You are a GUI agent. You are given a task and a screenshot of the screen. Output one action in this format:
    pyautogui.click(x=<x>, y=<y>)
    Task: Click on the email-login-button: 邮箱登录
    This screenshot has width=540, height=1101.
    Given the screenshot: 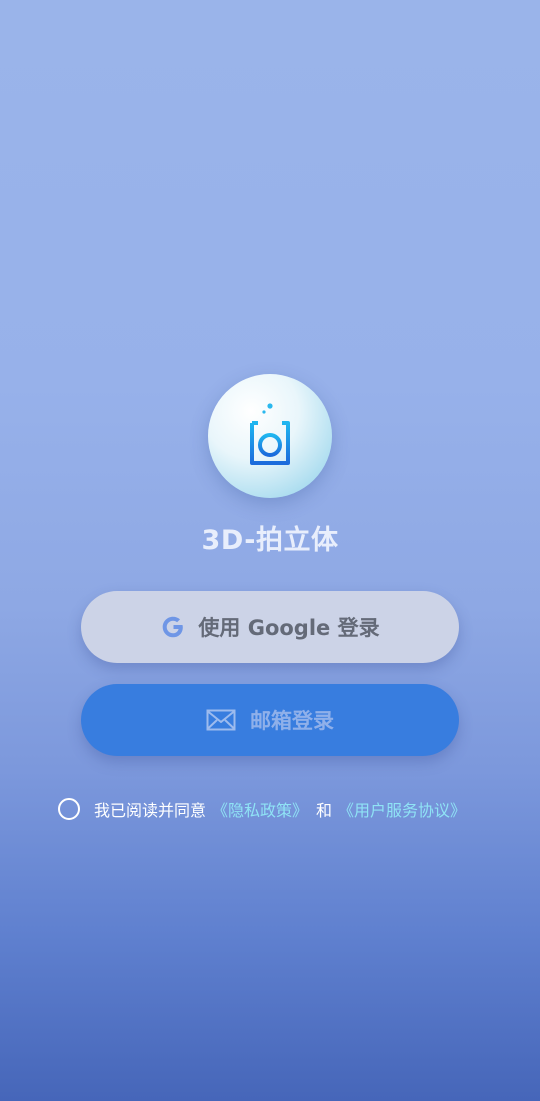 What is the action you would take?
    pyautogui.click(x=270, y=720)
    